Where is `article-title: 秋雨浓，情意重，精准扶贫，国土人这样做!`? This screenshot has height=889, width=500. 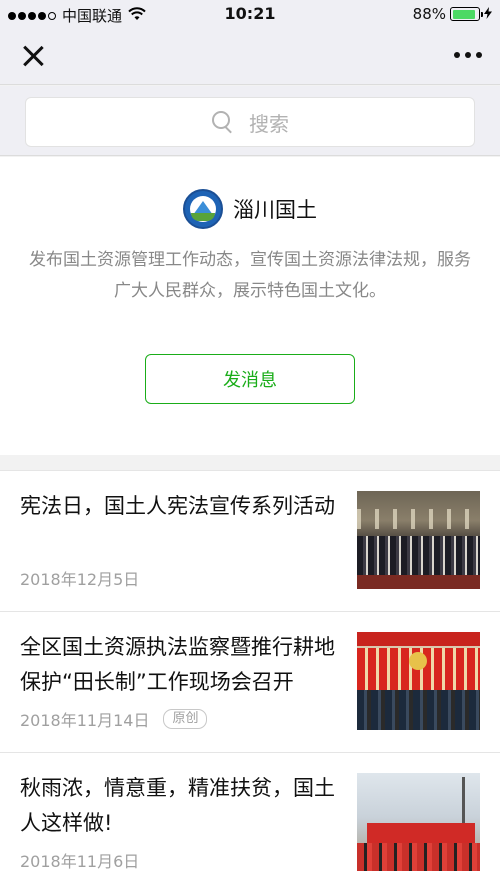
article-title: 秋雨浓，情意重，精准扶贫，国土人这样做! is located at coordinates (177, 805).